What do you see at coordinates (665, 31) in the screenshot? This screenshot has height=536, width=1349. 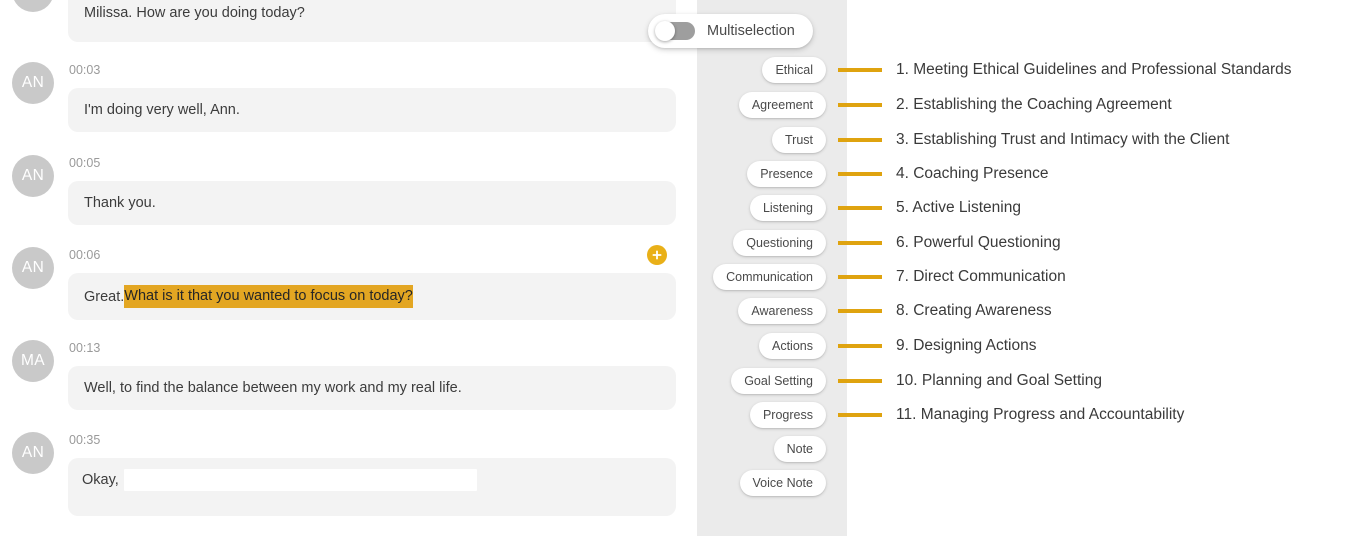 I see `toggle-knob` at bounding box center [665, 31].